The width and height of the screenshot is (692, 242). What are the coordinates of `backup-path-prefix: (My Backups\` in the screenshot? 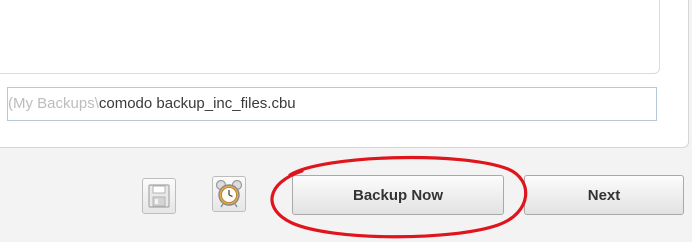 It's located at (53, 103).